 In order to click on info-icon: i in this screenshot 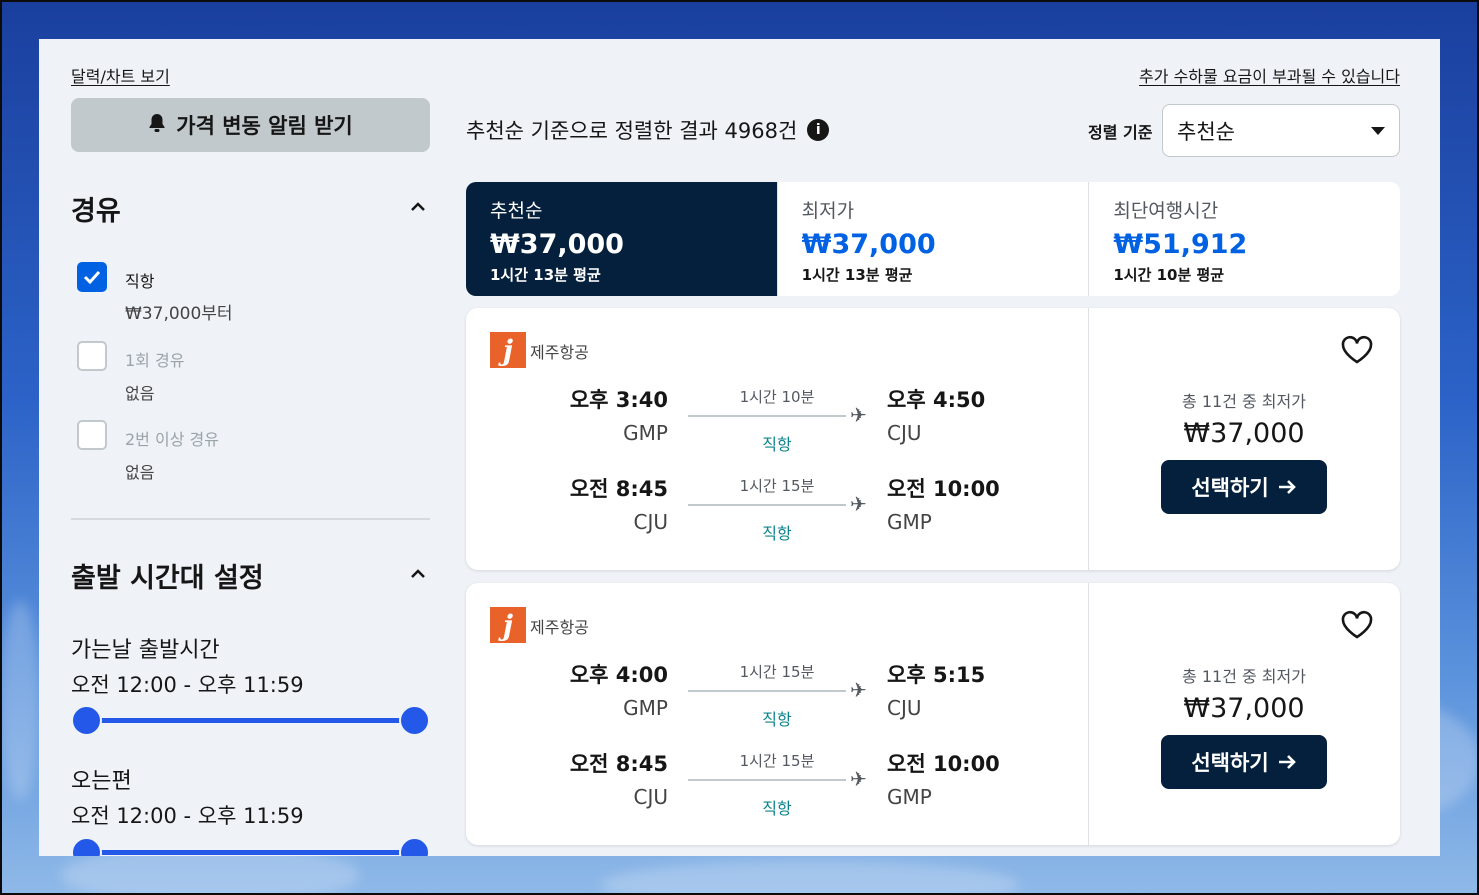, I will do `click(818, 130)`.